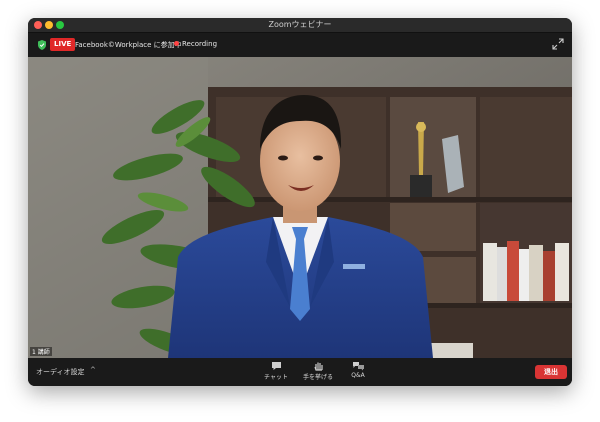 The width and height of the screenshot is (600, 422). Describe the element at coordinates (276, 371) in the screenshot. I see `chat-button: チャット` at that location.